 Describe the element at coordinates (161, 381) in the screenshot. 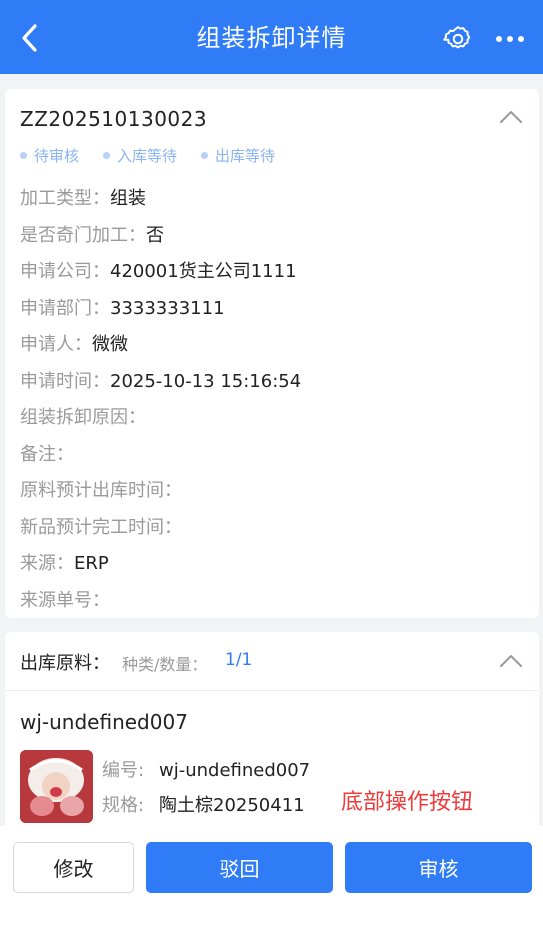

I see `field-row: 申请时间：2025-10-13 15:16:54` at that location.